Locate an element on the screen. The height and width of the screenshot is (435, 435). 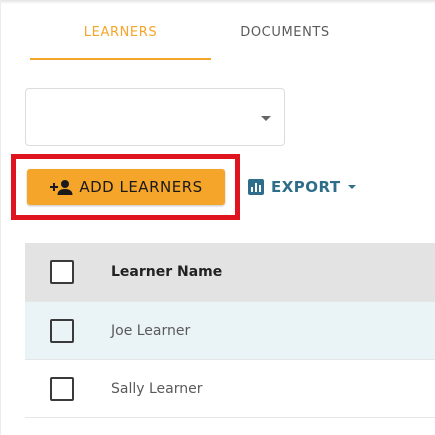
table-header-row: Learner Name is located at coordinates (230, 272).